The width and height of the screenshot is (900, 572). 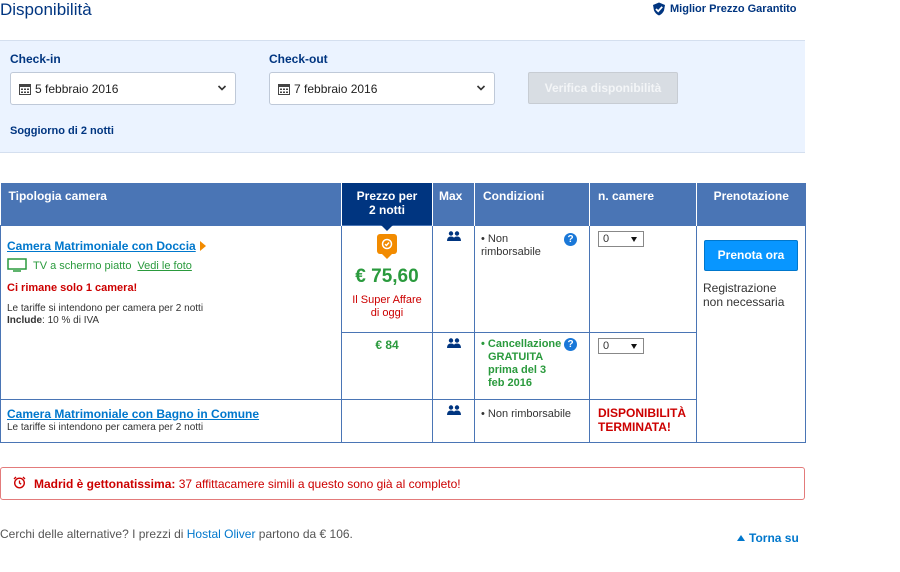 I want to click on booking-cell: Prenota ora Registrazione non necessaria, so click(x=751, y=333).